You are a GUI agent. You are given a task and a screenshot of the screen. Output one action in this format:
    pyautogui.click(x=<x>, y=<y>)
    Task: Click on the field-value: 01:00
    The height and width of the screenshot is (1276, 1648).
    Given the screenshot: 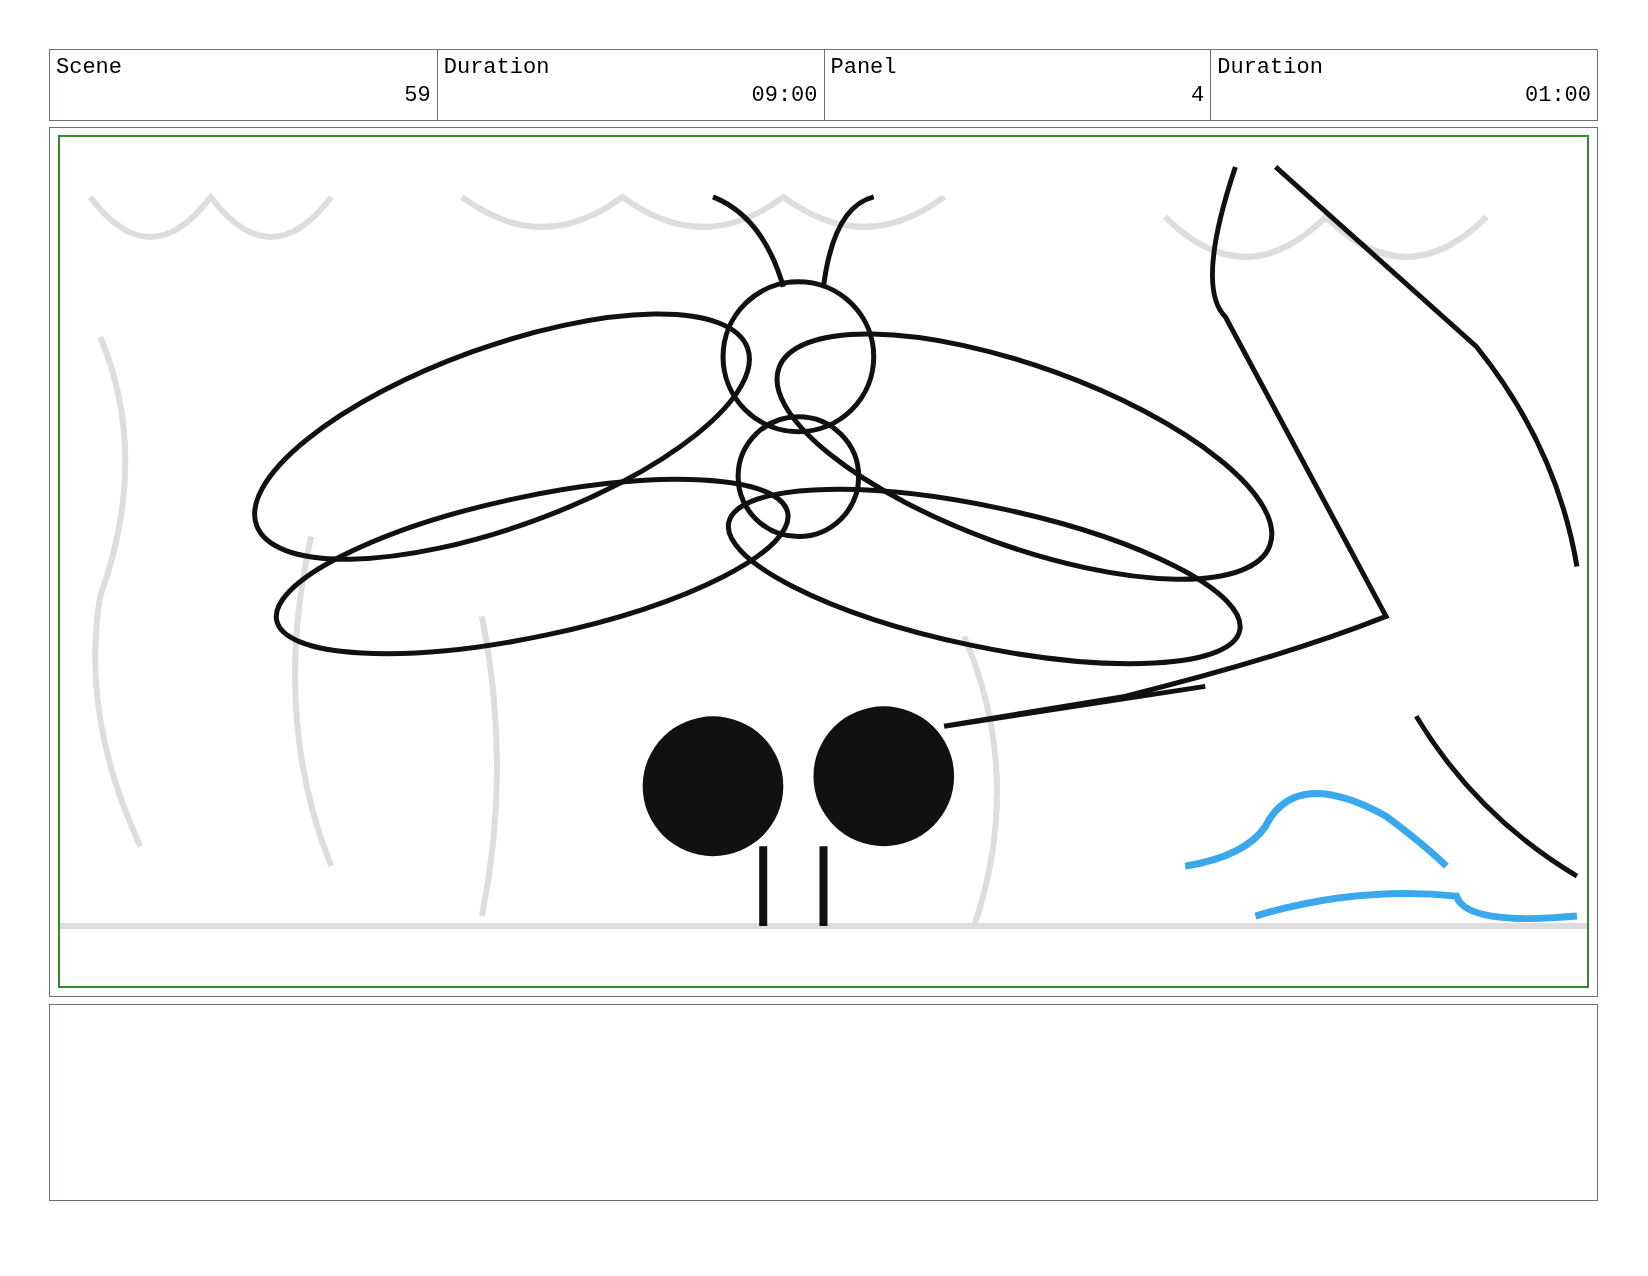 What is the action you would take?
    pyautogui.click(x=1557, y=96)
    